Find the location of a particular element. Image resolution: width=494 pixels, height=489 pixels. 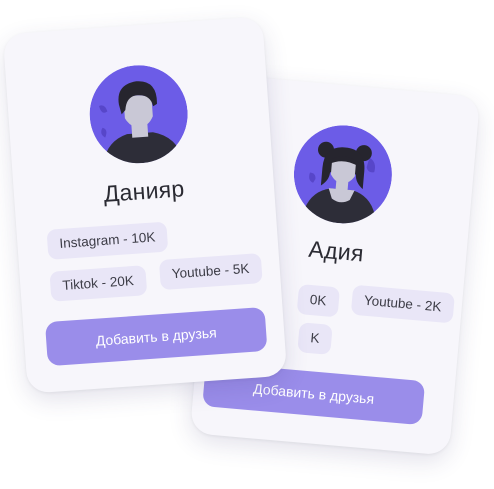

male-user-avatar-icon is located at coordinates (138, 115).